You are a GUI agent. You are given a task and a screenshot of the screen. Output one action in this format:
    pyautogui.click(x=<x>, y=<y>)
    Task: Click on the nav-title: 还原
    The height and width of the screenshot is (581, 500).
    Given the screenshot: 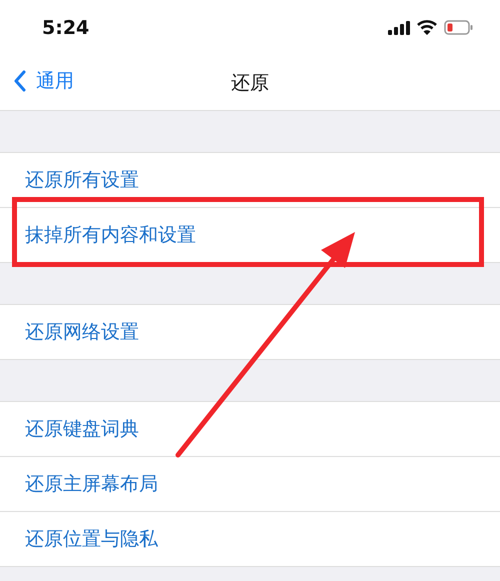 What is the action you would take?
    pyautogui.click(x=250, y=83)
    